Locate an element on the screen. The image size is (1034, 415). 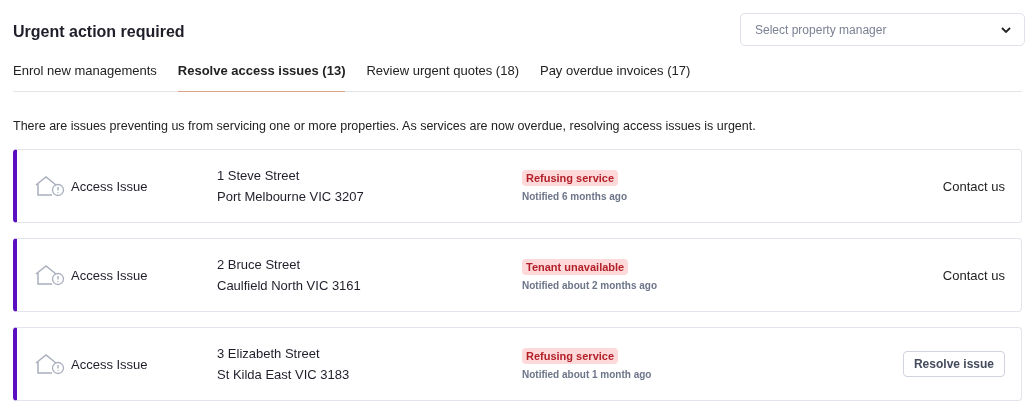
street-address: 3 Elizabeth Street is located at coordinates (269, 353).